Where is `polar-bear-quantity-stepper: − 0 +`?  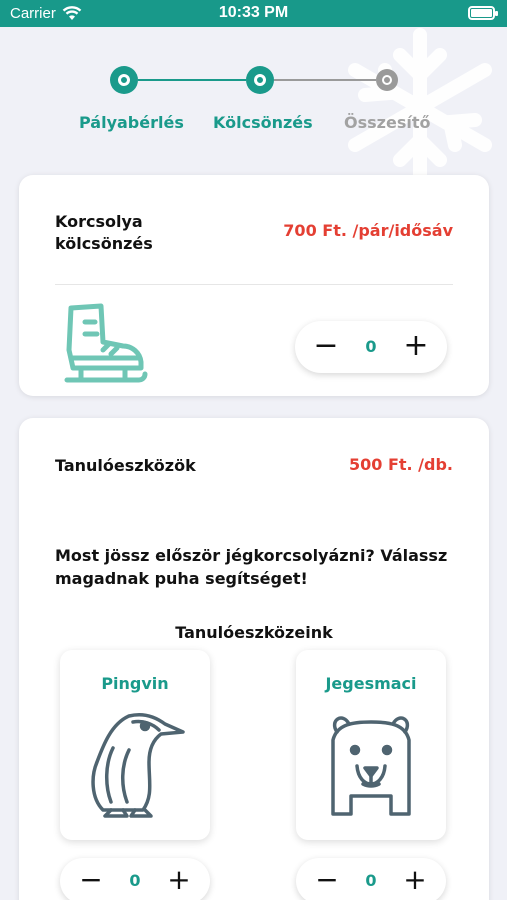
polar-bear-quantity-stepper: − 0 + is located at coordinates (371, 879).